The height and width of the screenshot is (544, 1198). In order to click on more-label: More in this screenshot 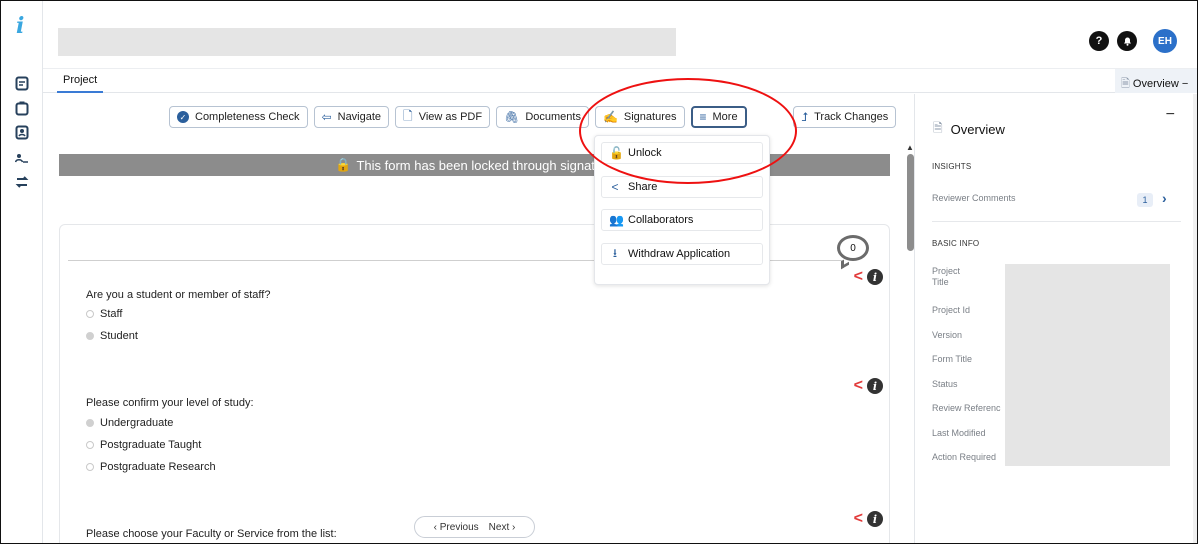, I will do `click(725, 117)`.